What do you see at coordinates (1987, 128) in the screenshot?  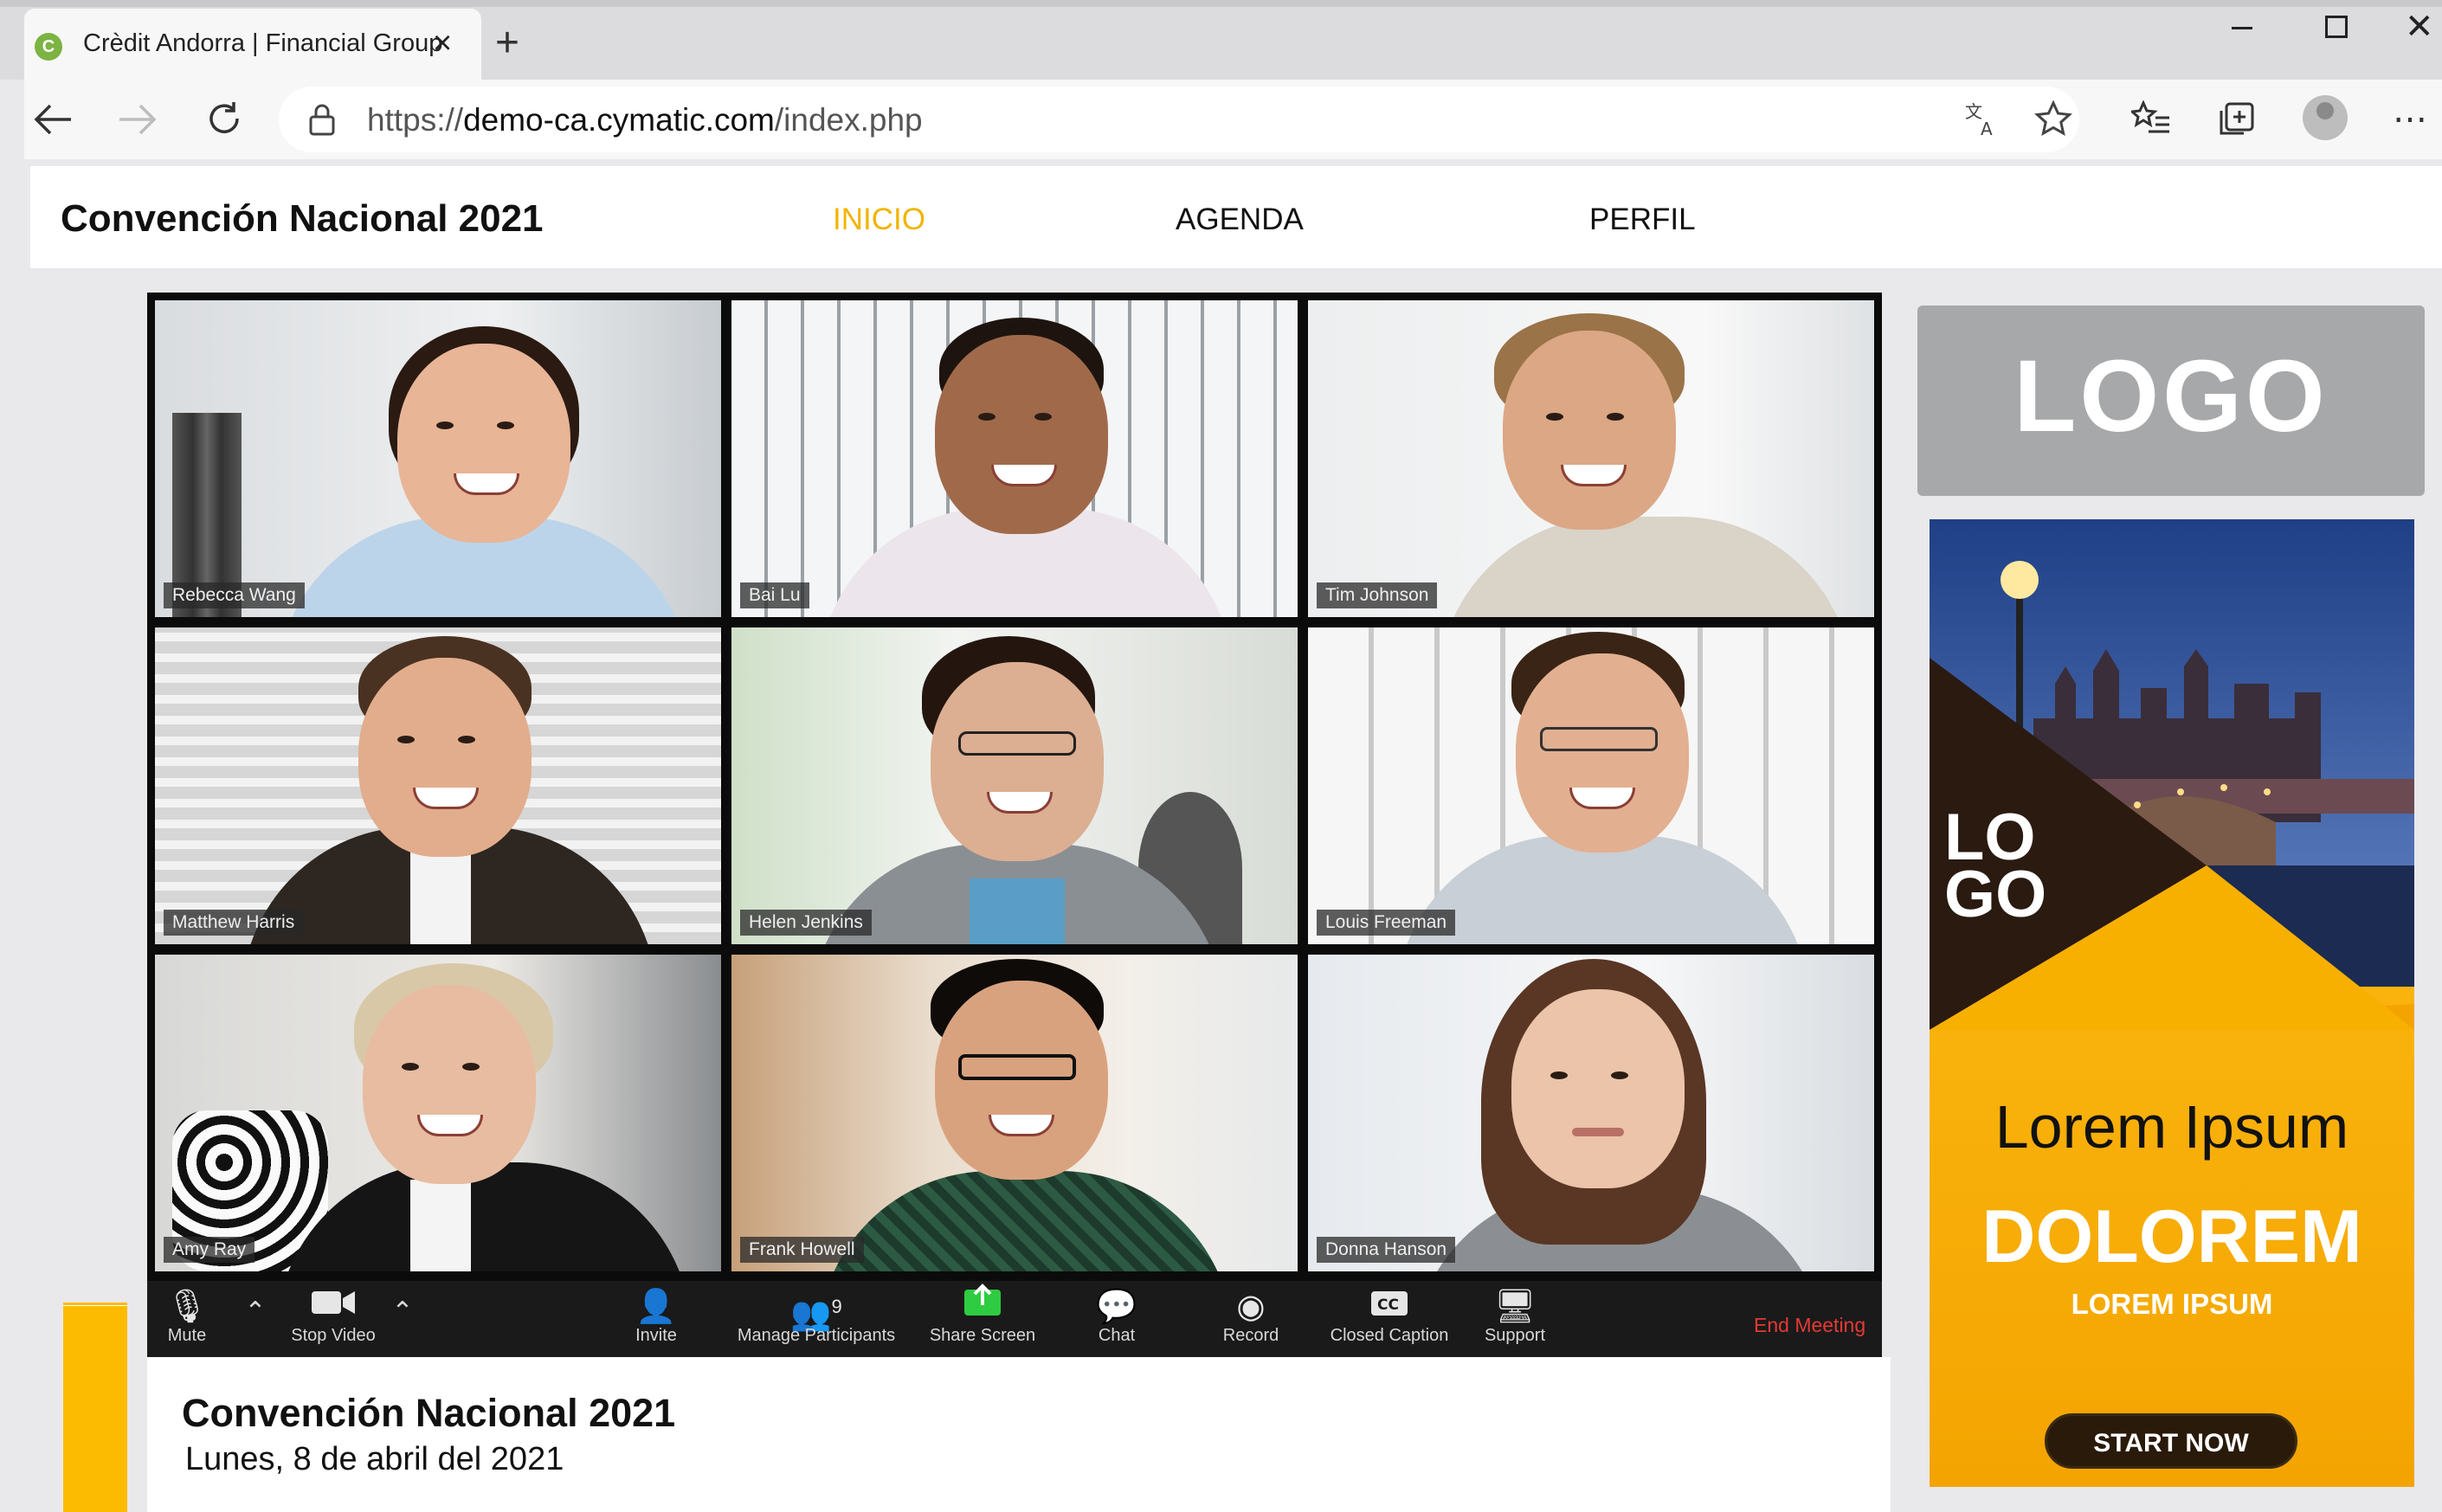 I see `svg-text: A` at bounding box center [1987, 128].